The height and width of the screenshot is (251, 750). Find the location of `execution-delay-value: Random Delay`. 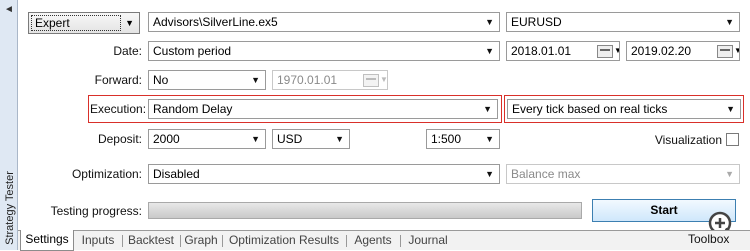

execution-delay-value: Random Delay is located at coordinates (193, 109).